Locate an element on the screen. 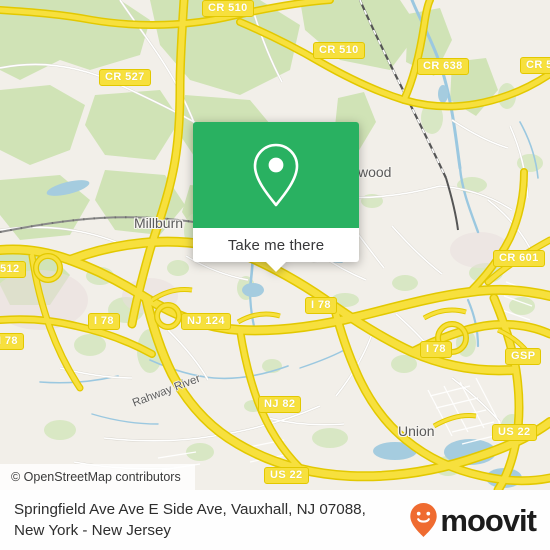 This screenshot has height=550, width=550. popup-pointer-tip is located at coordinates (276, 266).